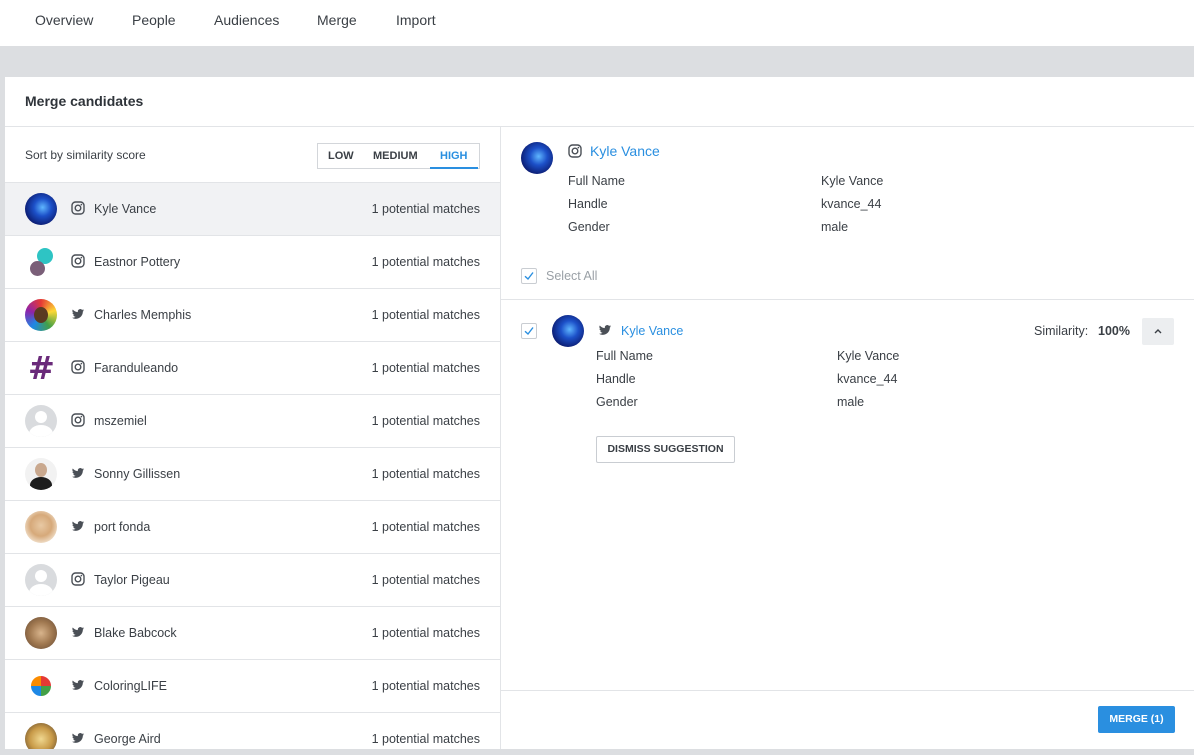 Image resolution: width=1194 pixels, height=755 pixels. Describe the element at coordinates (847, 690) in the screenshot. I see `footer-divider` at that location.